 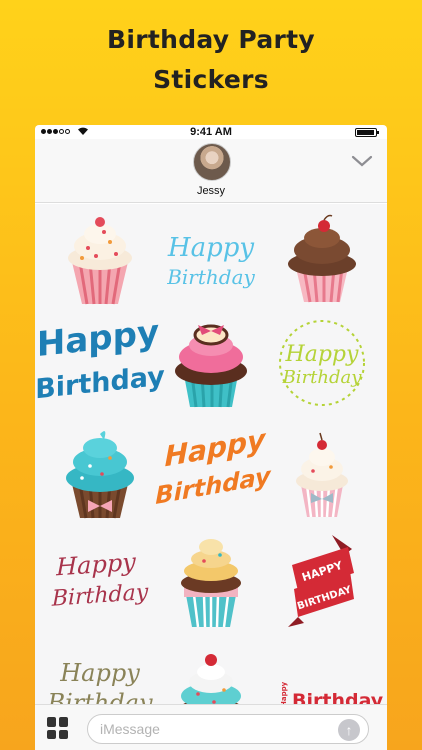 What do you see at coordinates (322, 474) in the screenshot?
I see `sticker-cupcake-cream` at bounding box center [322, 474].